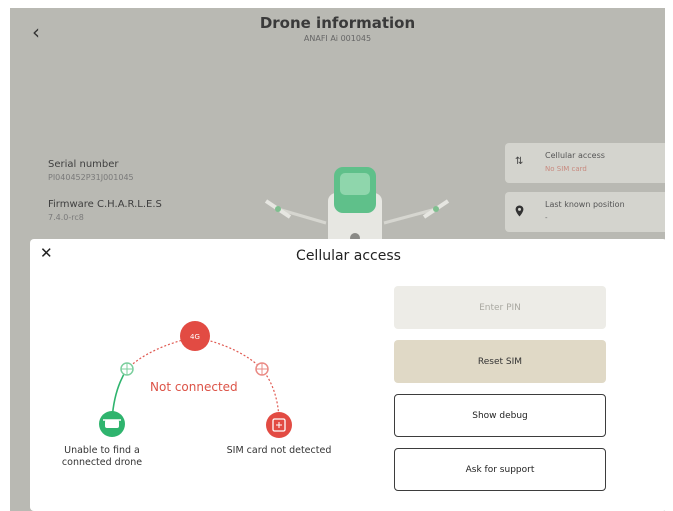  What do you see at coordinates (500, 307) in the screenshot?
I see `enter-pin-button: Enter PIN` at bounding box center [500, 307].